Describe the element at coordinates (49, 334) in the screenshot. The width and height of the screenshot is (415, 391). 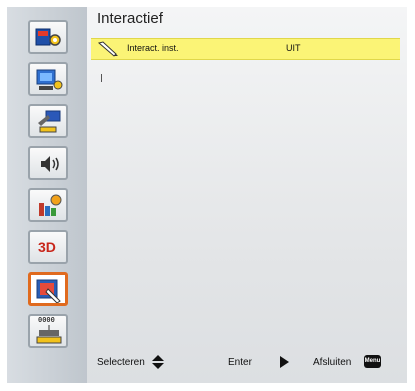
I see `network-icon` at that location.